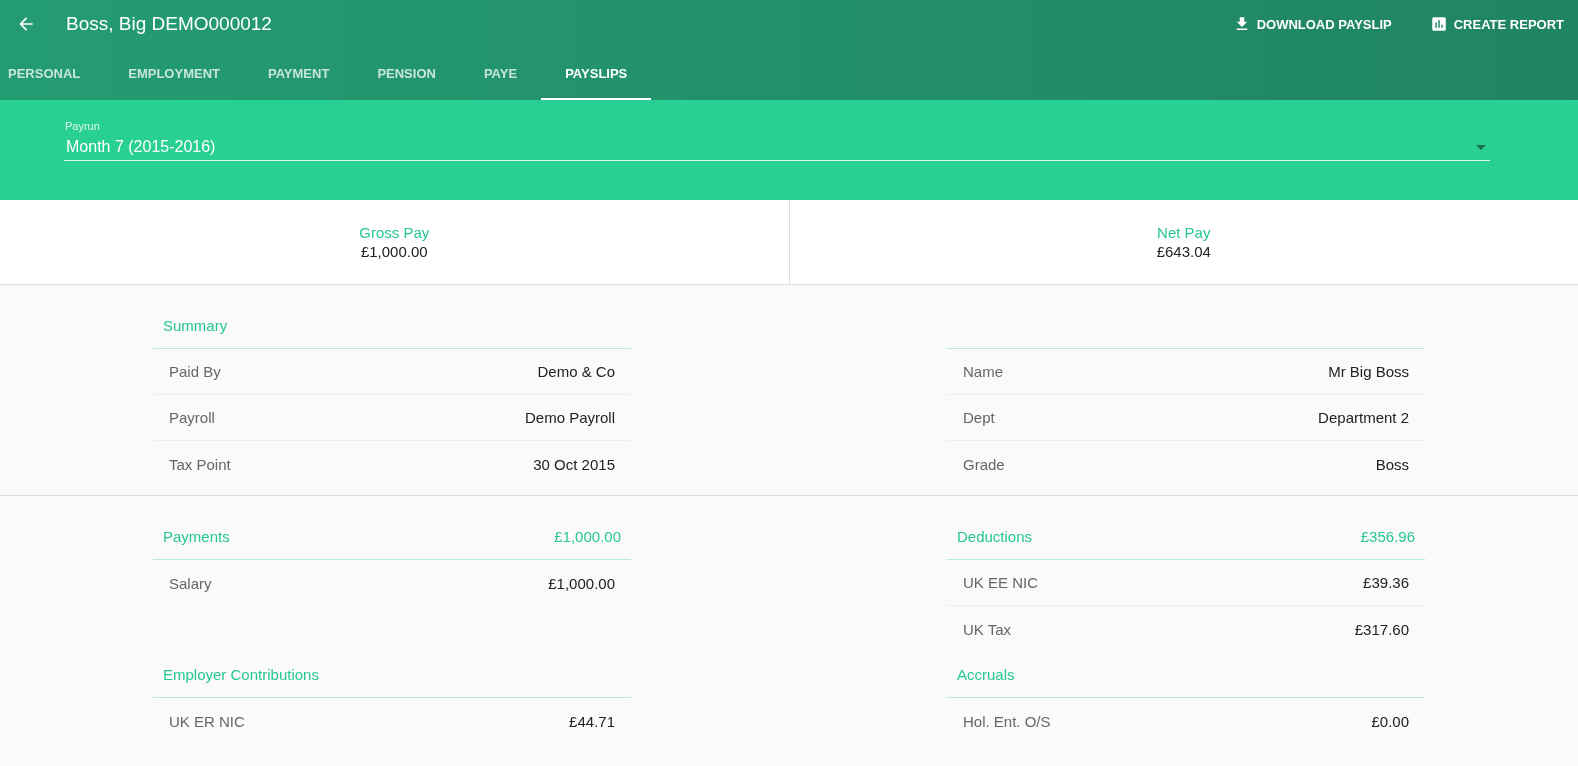  Describe the element at coordinates (394, 232) in the screenshot. I see `total-label: Gross Pay` at that location.